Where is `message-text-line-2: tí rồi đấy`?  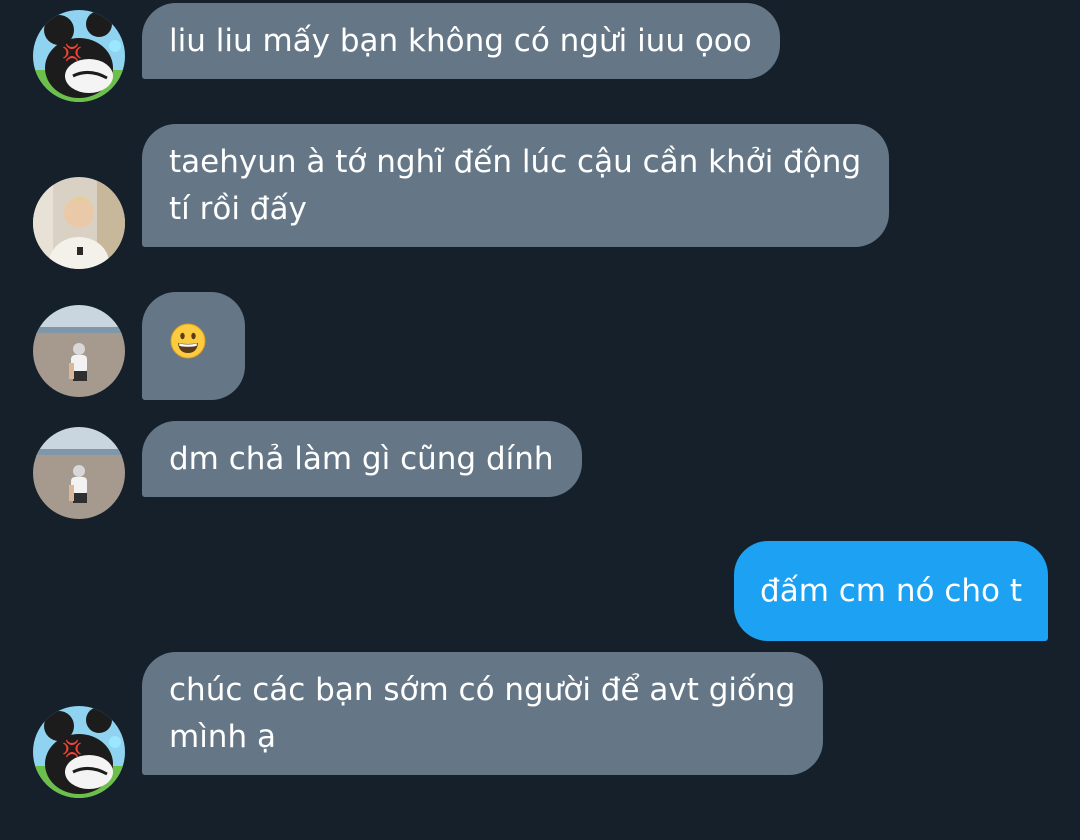
message-text-line-2: tí rồi đấy is located at coordinates (238, 209).